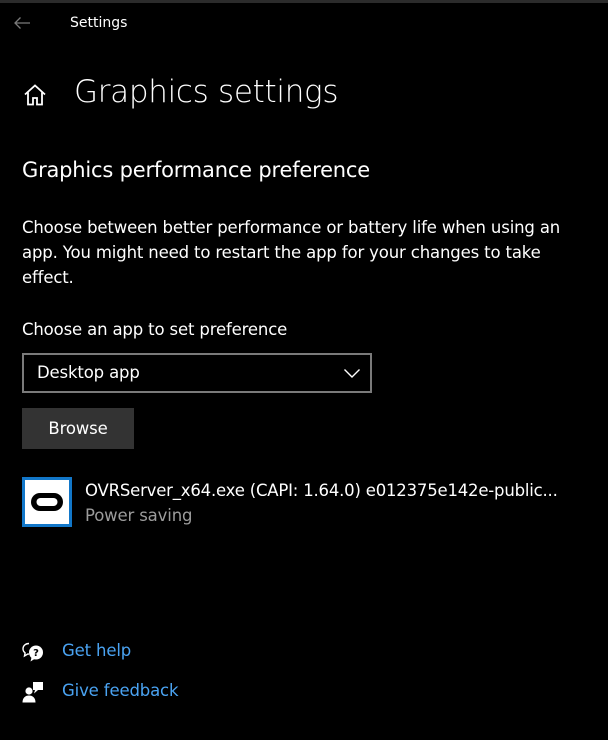 The image size is (608, 740). I want to click on back-arrow-icon, so click(22, 23).